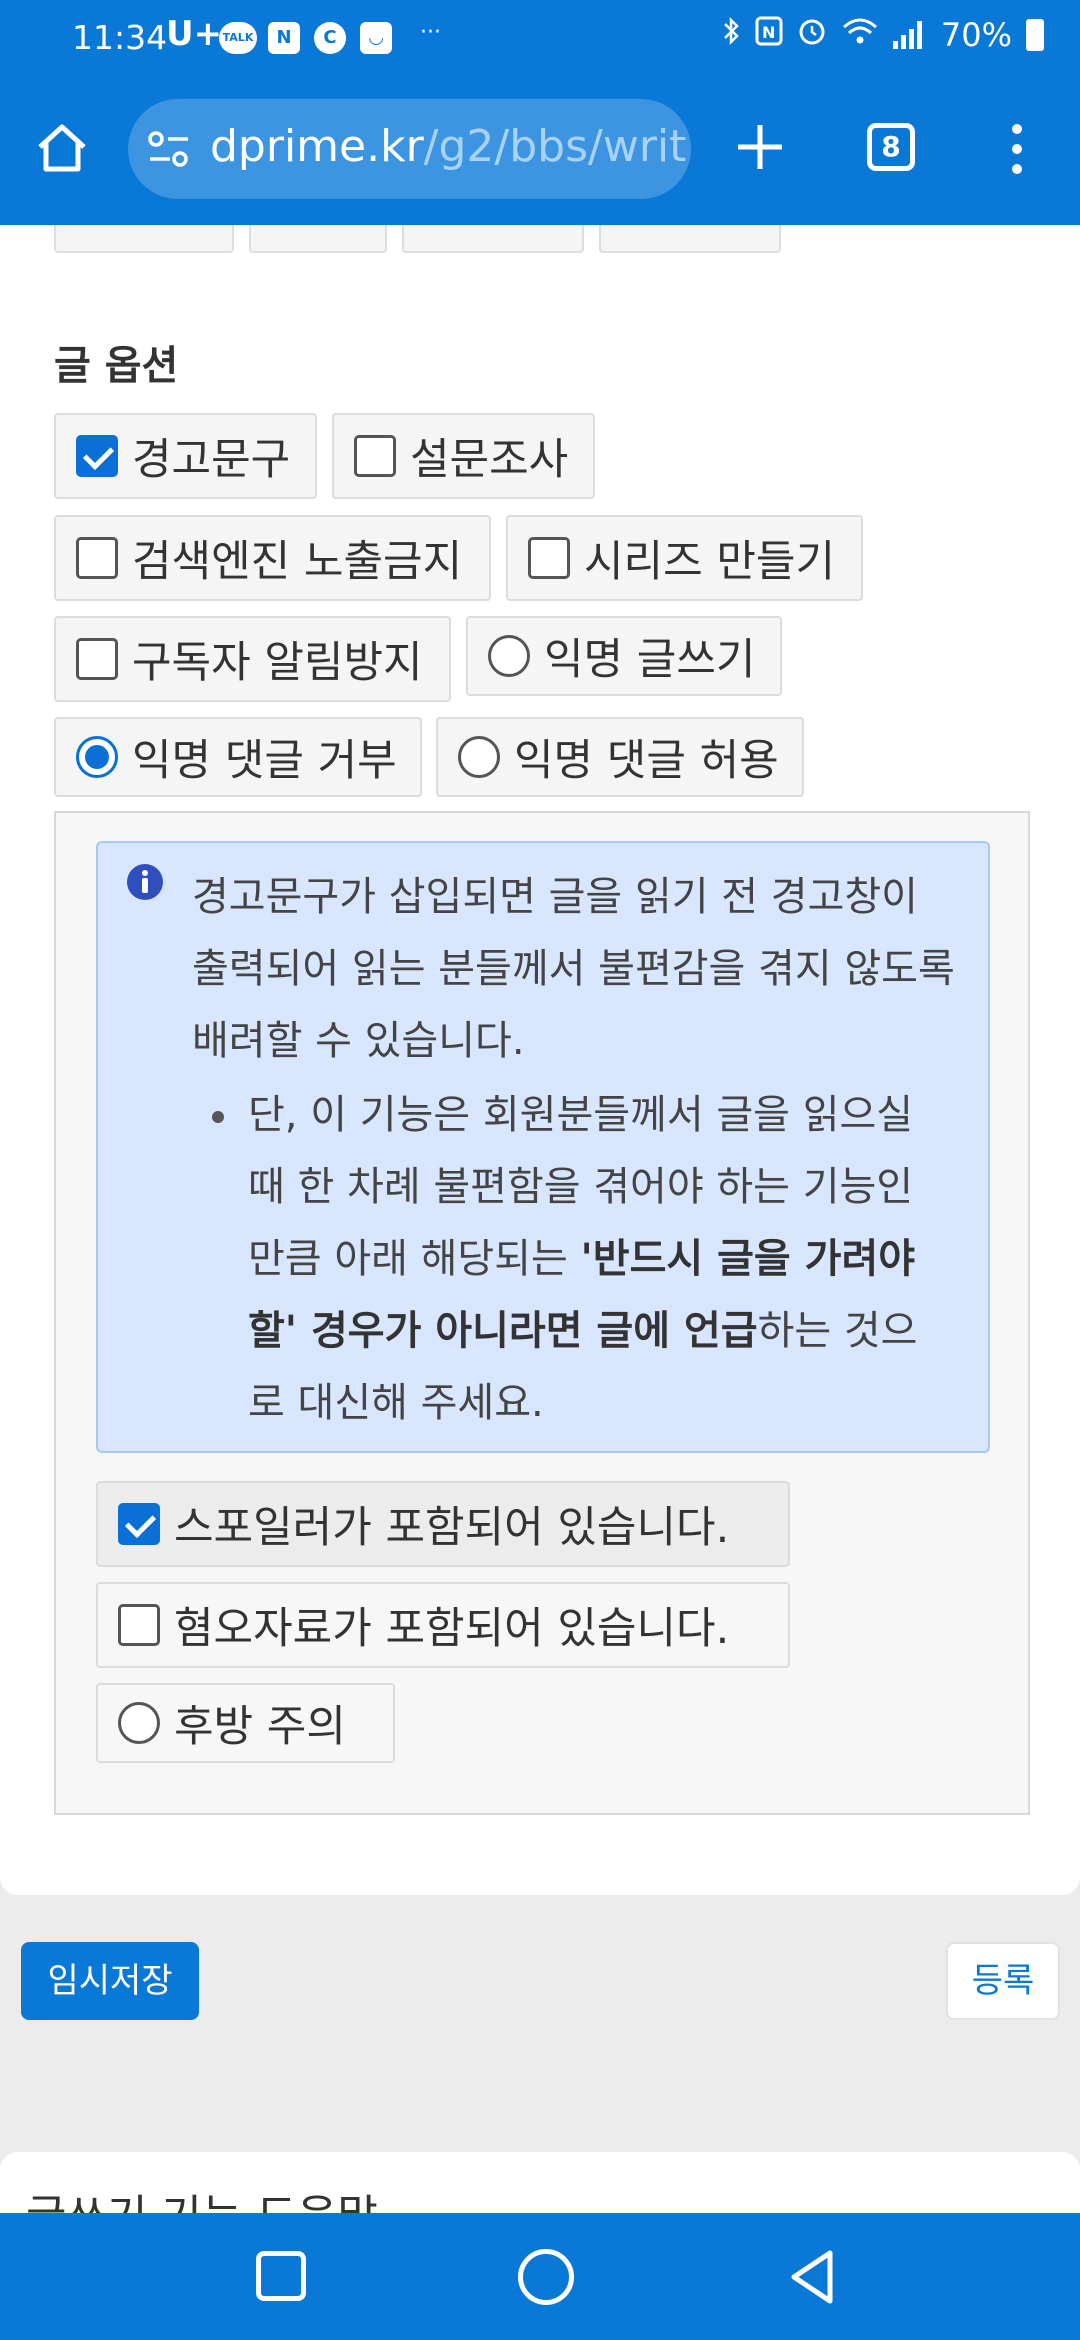  I want to click on no-search-label: 검색엔진 노출금지, so click(297, 562).